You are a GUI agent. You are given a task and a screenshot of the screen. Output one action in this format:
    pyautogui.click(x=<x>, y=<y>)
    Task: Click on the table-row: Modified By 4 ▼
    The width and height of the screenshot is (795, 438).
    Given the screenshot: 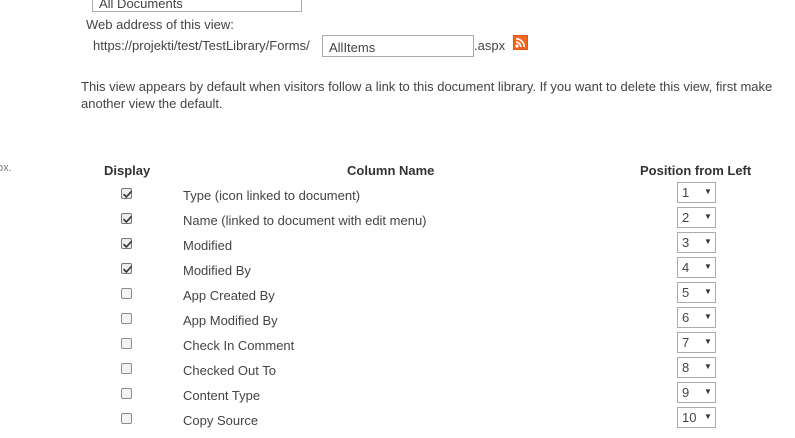 What is the action you would take?
    pyautogui.click(x=397, y=272)
    